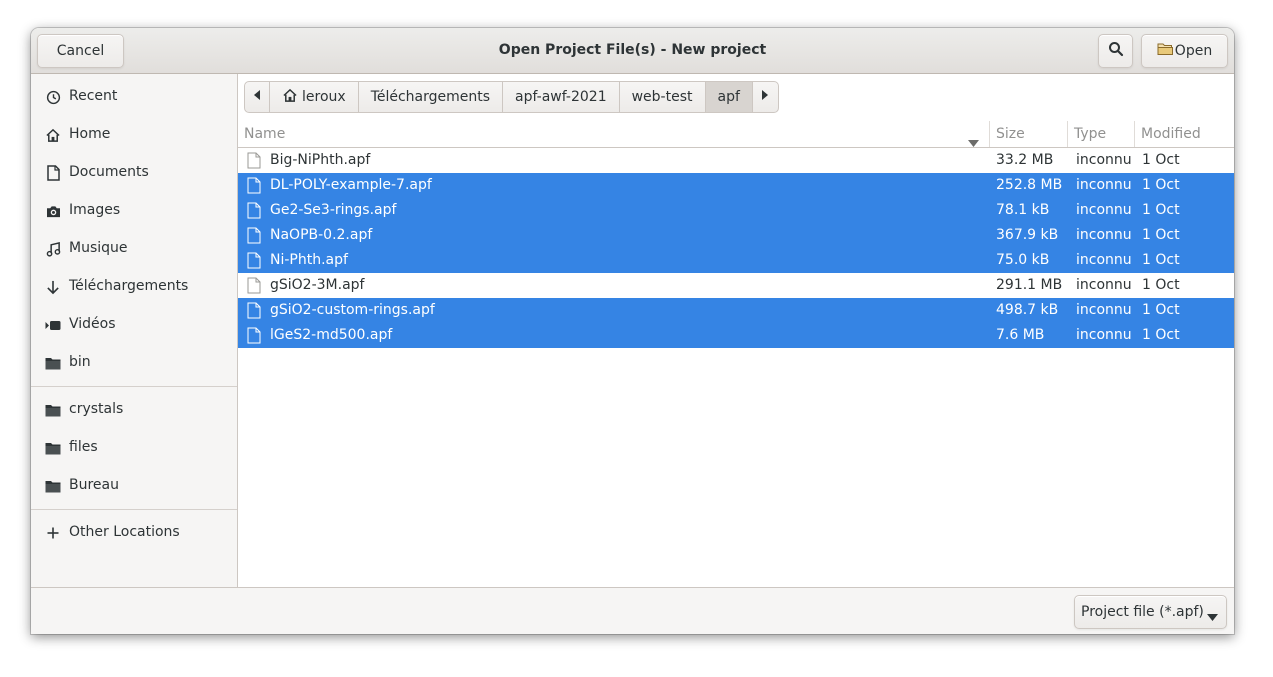  I want to click on folder-open-icon, so click(1165, 51).